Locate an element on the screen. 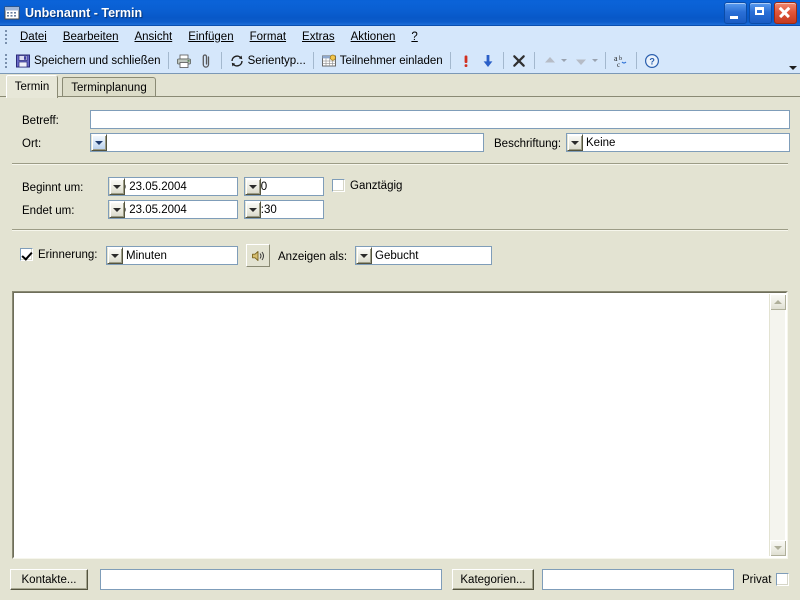 The width and height of the screenshot is (800, 600). speaker-sound-icon is located at coordinates (258, 256).